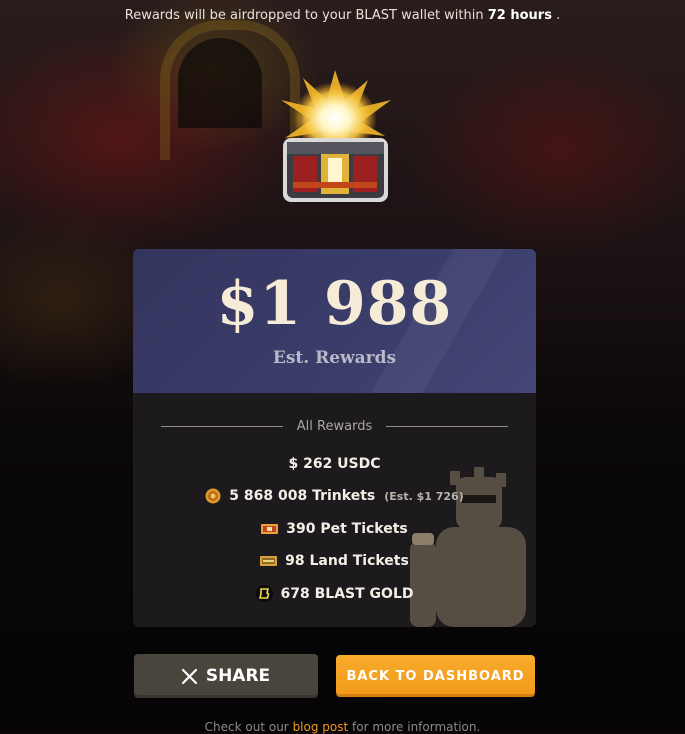 The width and height of the screenshot is (685, 734). What do you see at coordinates (321, 727) in the screenshot?
I see `blog-post-link: blog post` at bounding box center [321, 727].